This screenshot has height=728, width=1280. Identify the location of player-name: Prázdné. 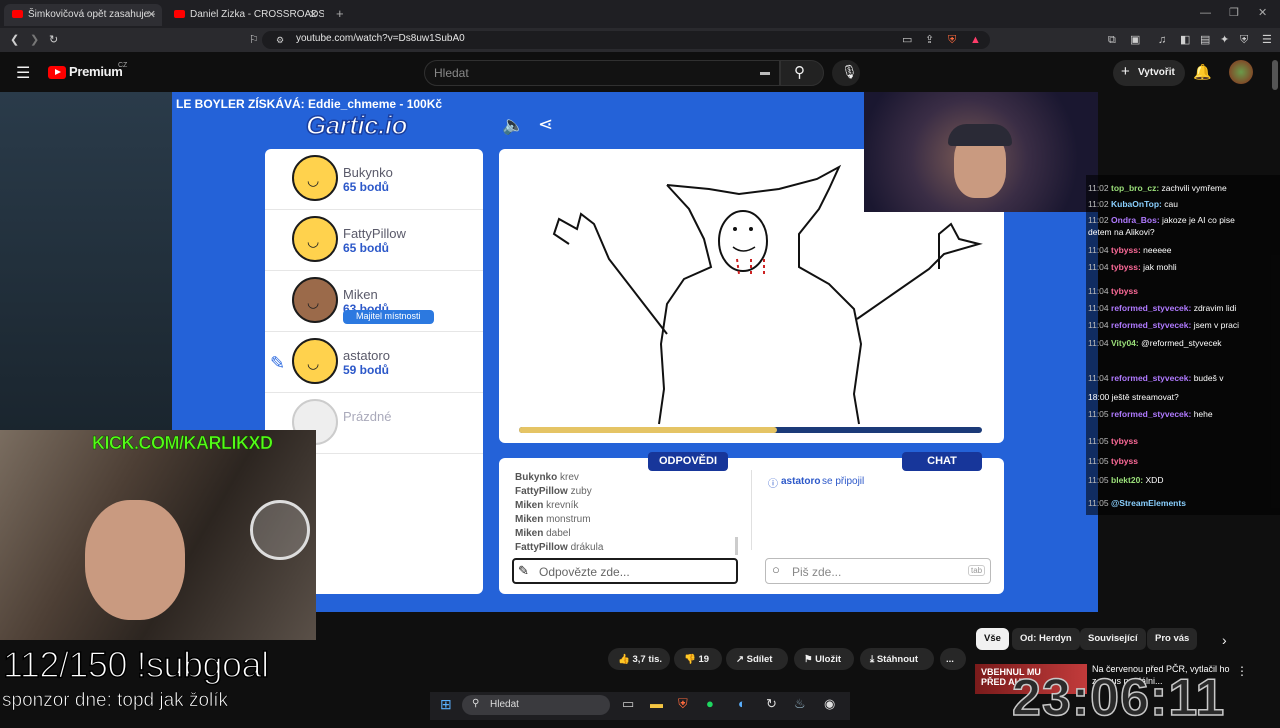
(367, 416).